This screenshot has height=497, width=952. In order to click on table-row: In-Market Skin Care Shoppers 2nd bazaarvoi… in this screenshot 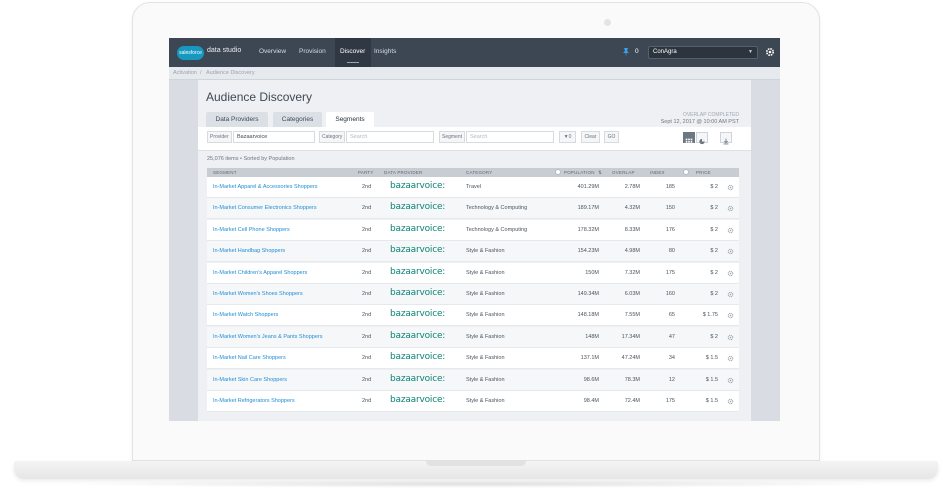, I will do `click(473, 380)`.